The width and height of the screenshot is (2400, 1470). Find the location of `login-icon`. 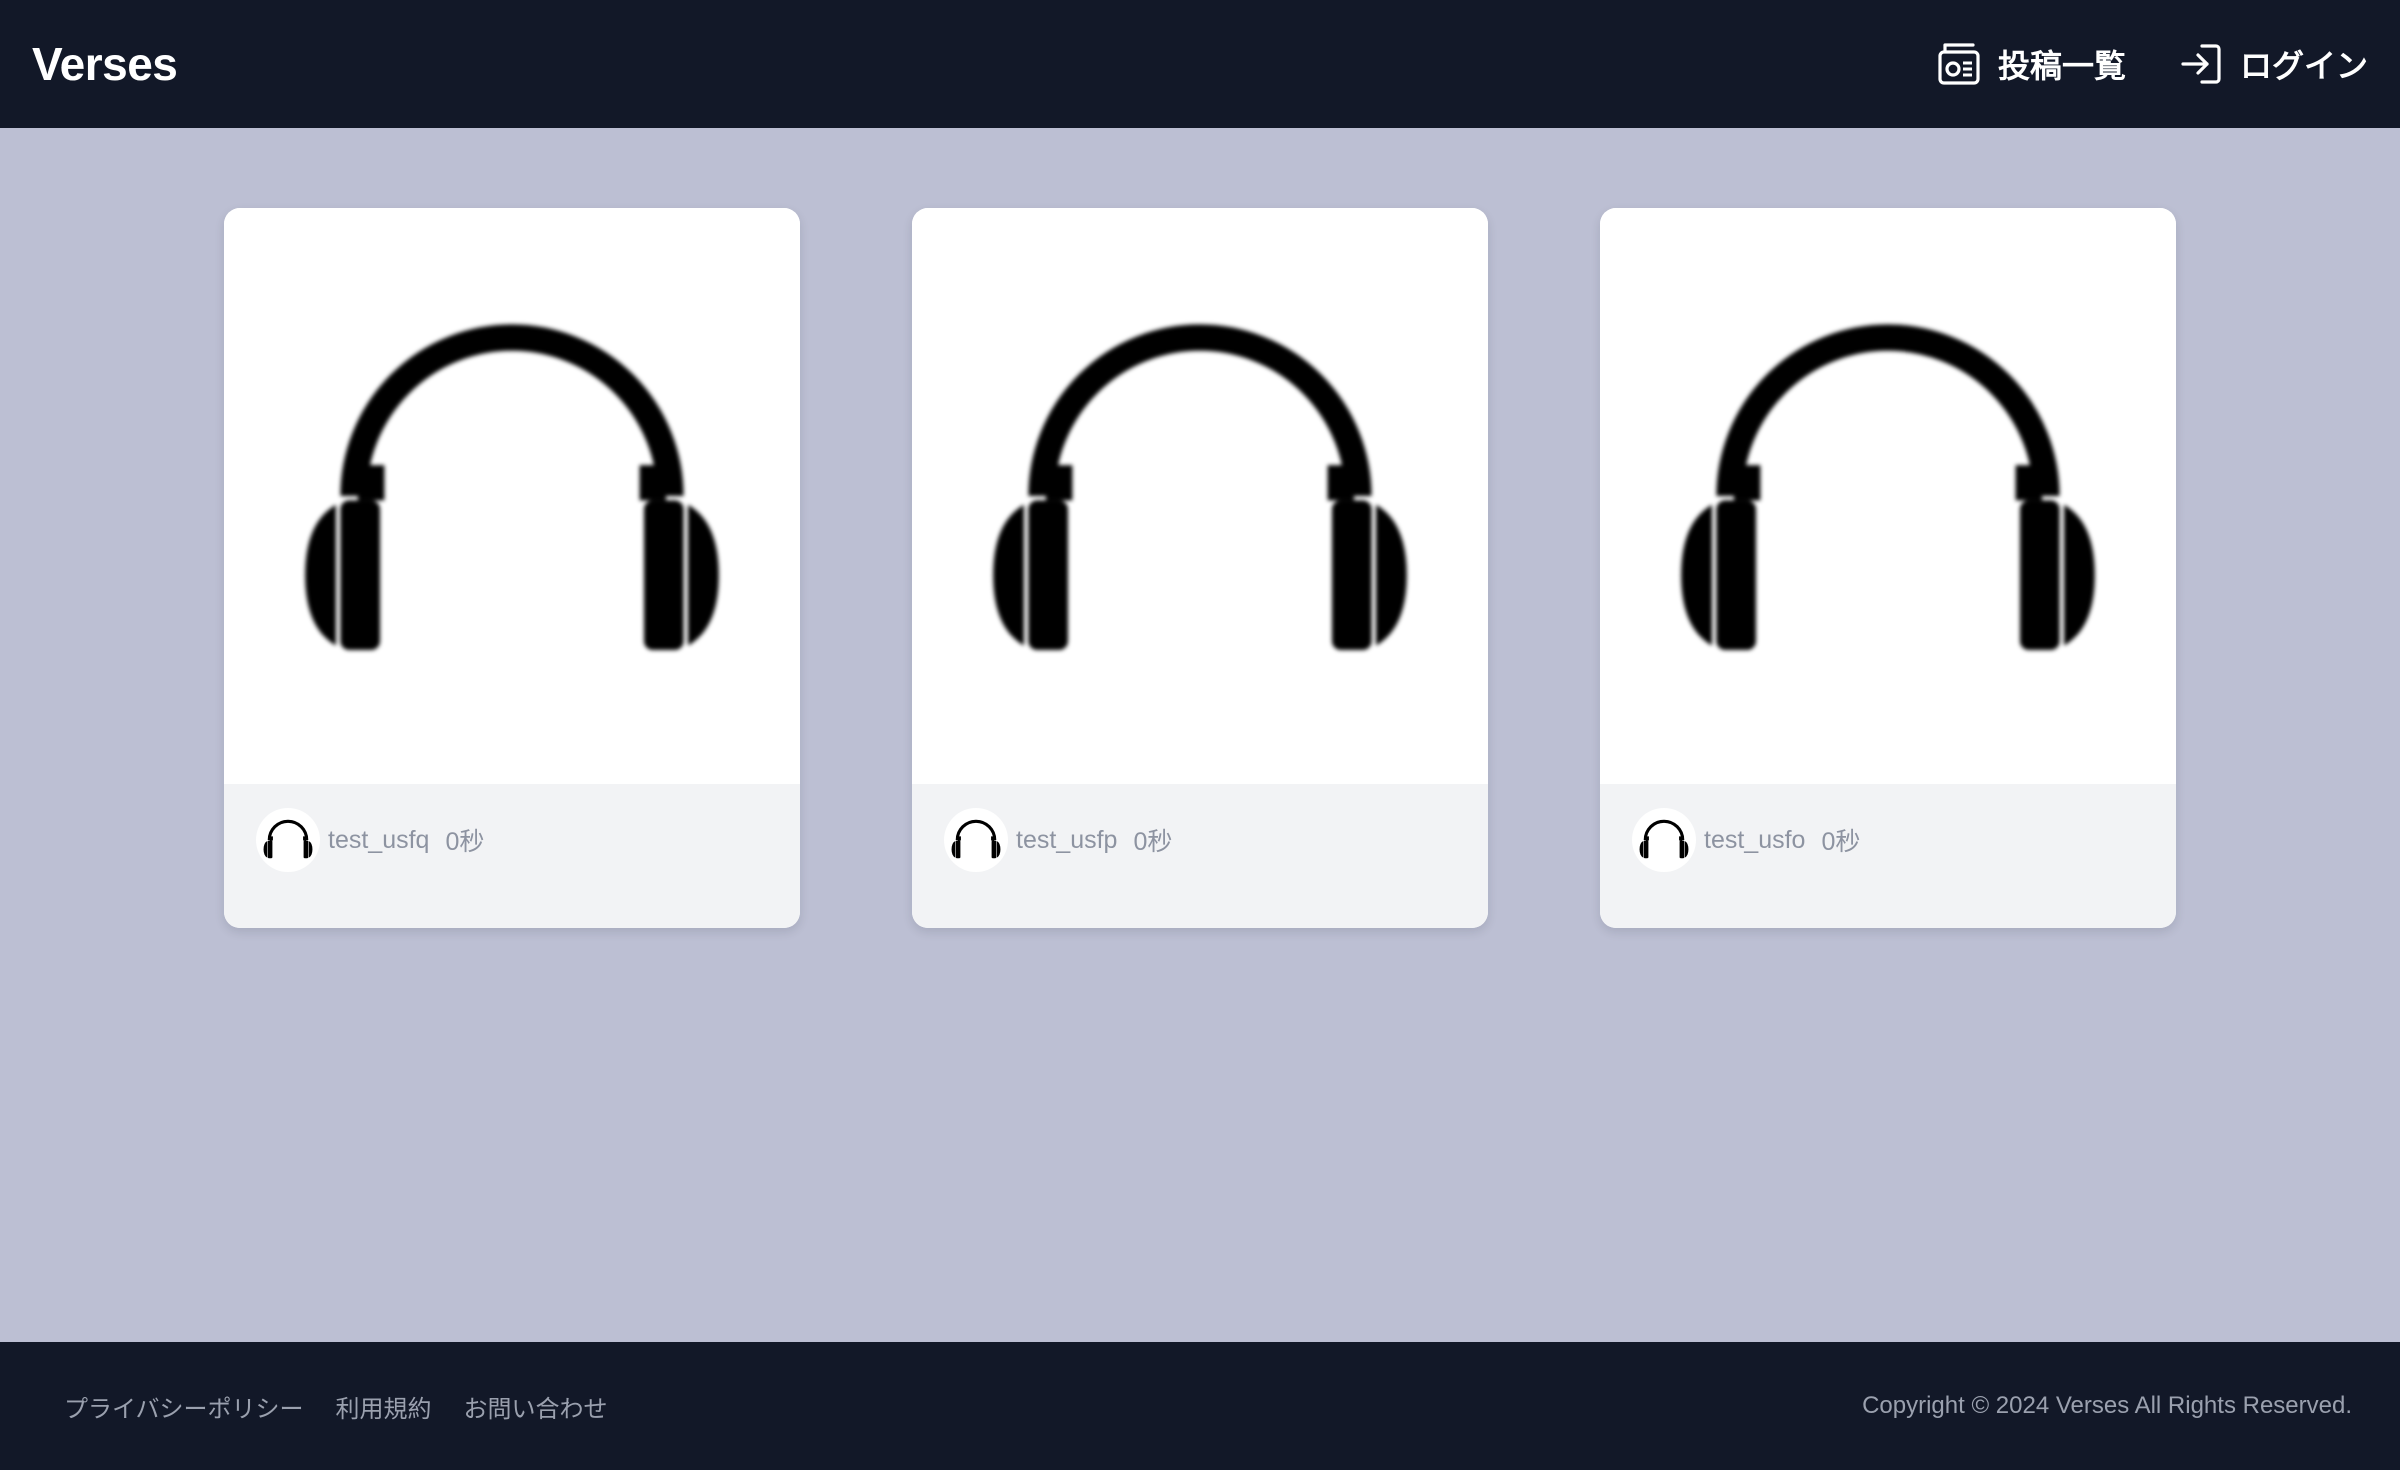

login-icon is located at coordinates (2201, 64).